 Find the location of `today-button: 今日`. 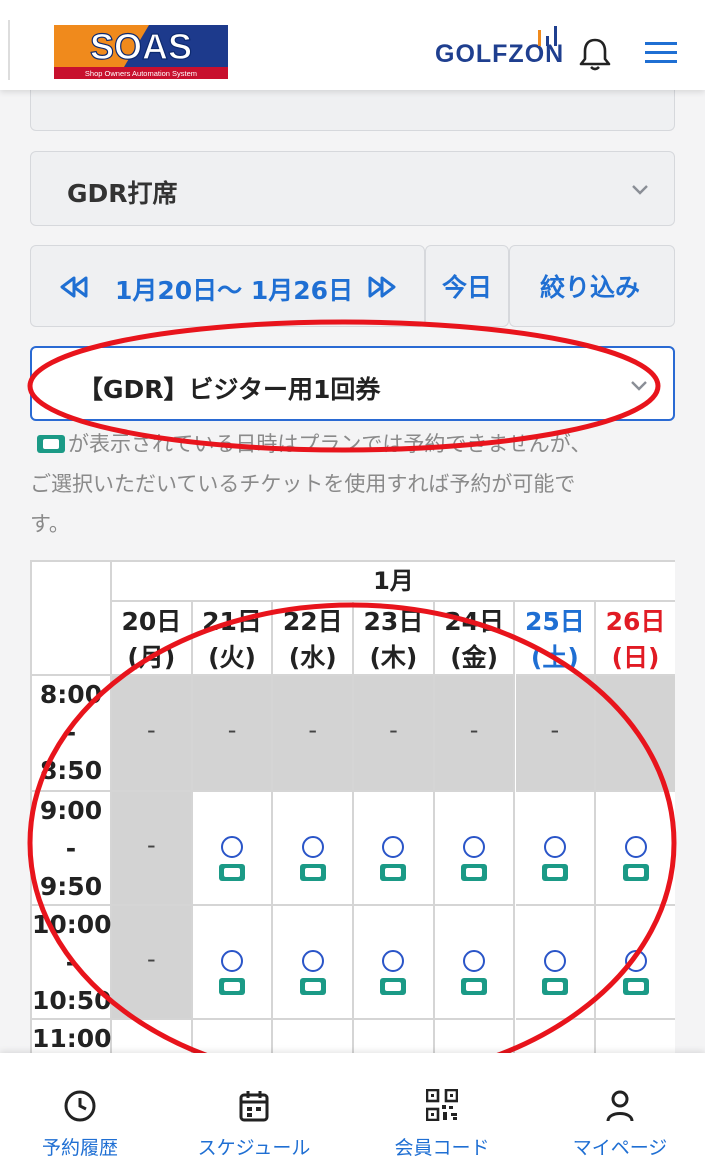

today-button: 今日 is located at coordinates (467, 286).